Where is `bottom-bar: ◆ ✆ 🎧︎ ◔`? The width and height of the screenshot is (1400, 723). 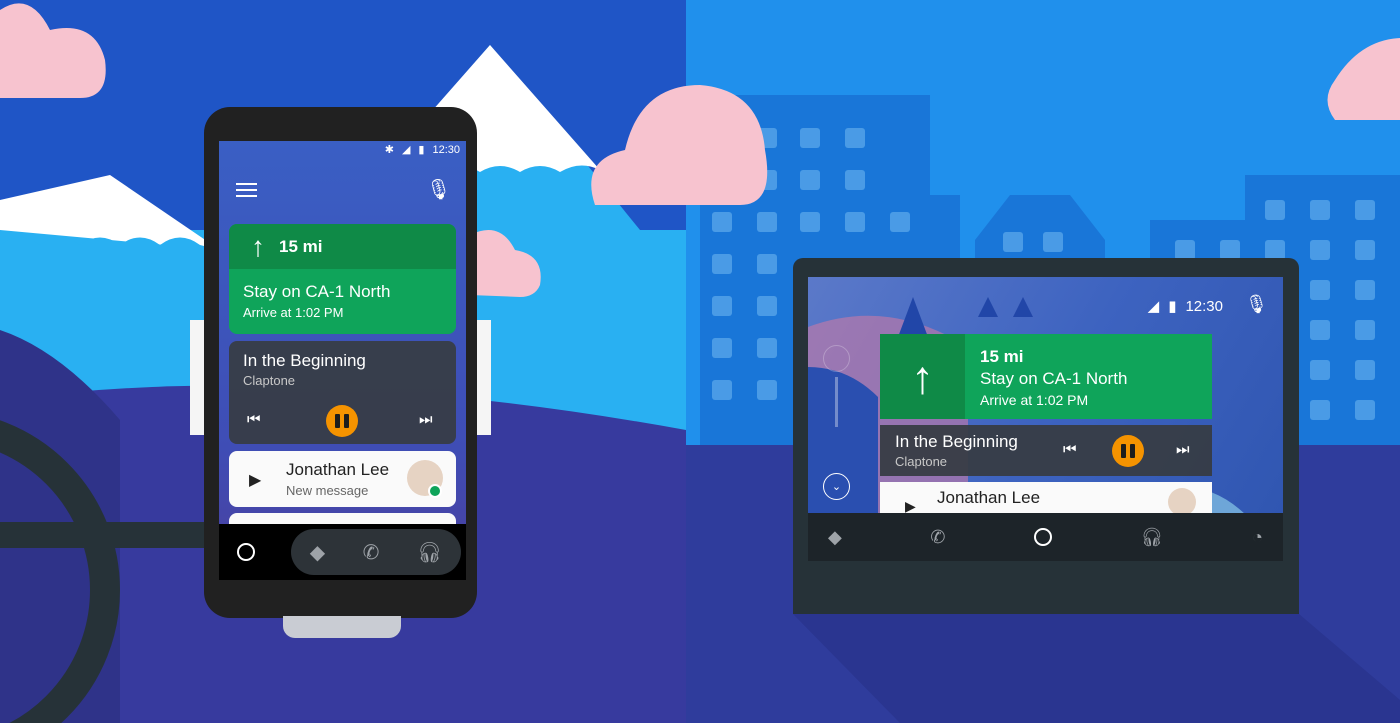 bottom-bar: ◆ ✆ 🎧︎ ◔ is located at coordinates (1045, 537).